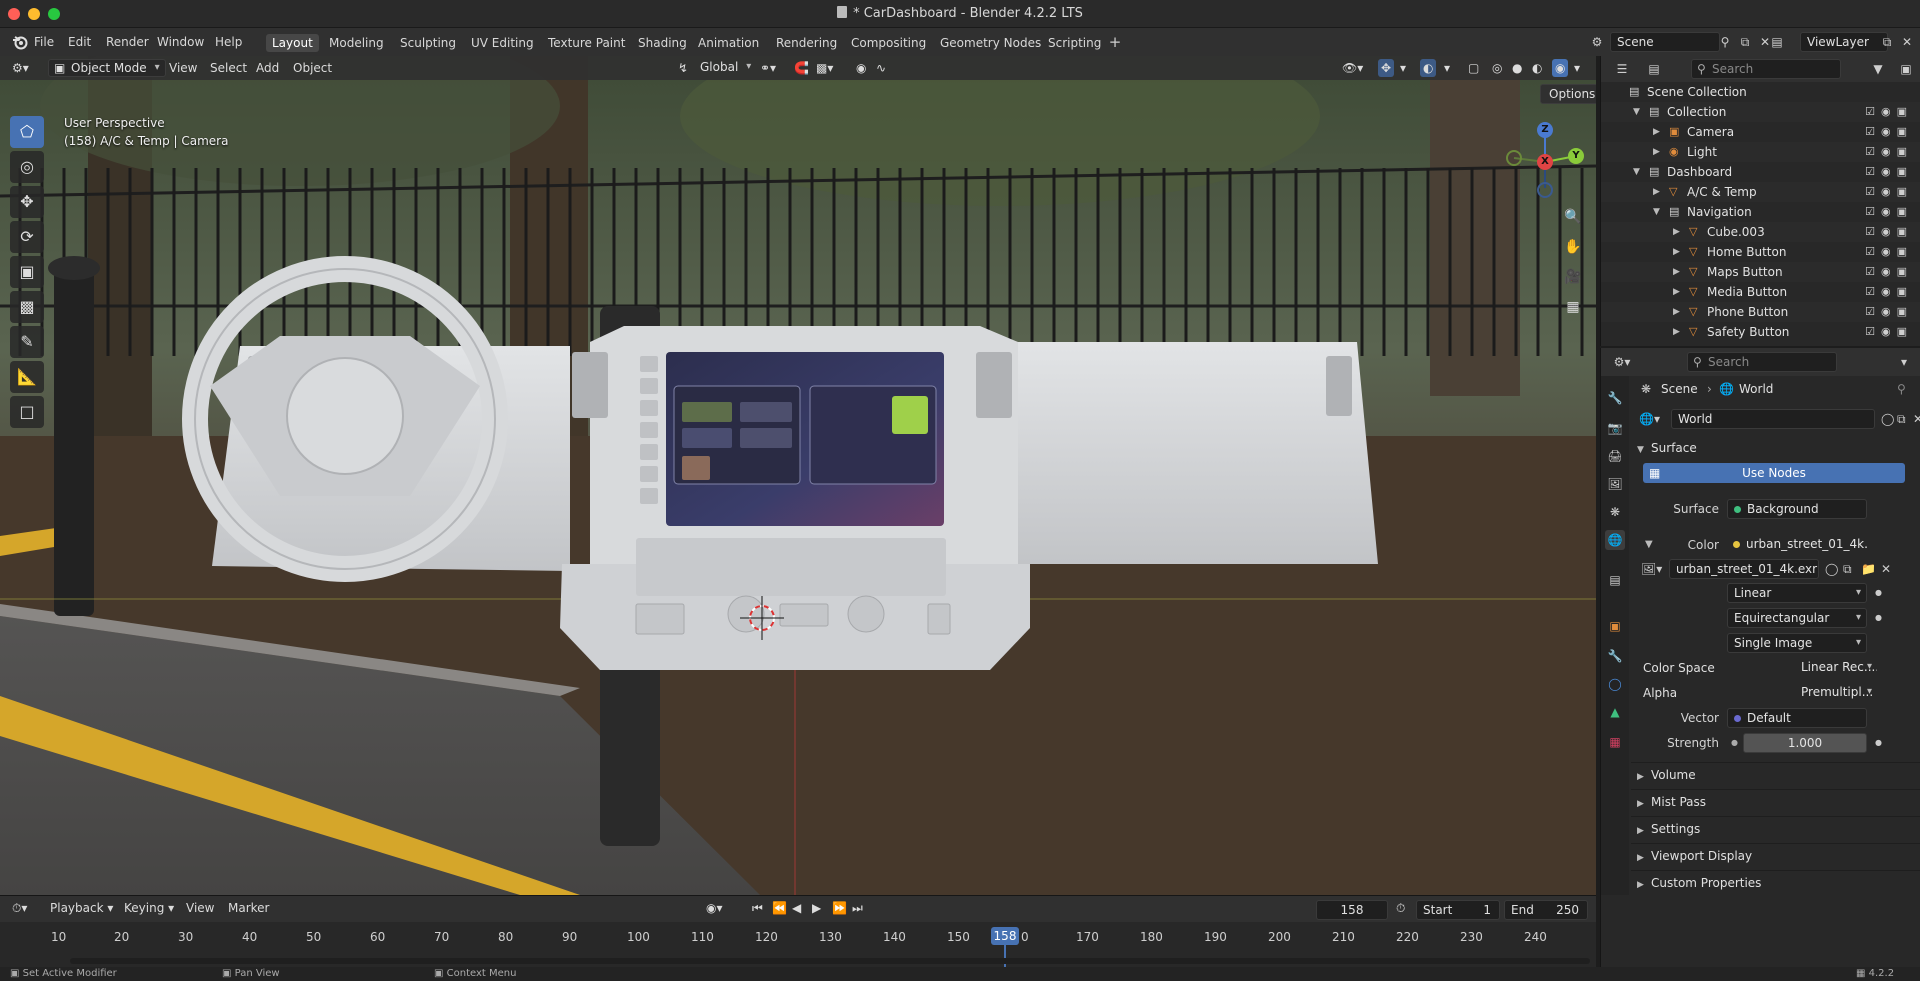 The height and width of the screenshot is (981, 1920). Describe the element at coordinates (1497, 68) in the screenshot. I see `wireframe-shading-icon: ◎` at that location.